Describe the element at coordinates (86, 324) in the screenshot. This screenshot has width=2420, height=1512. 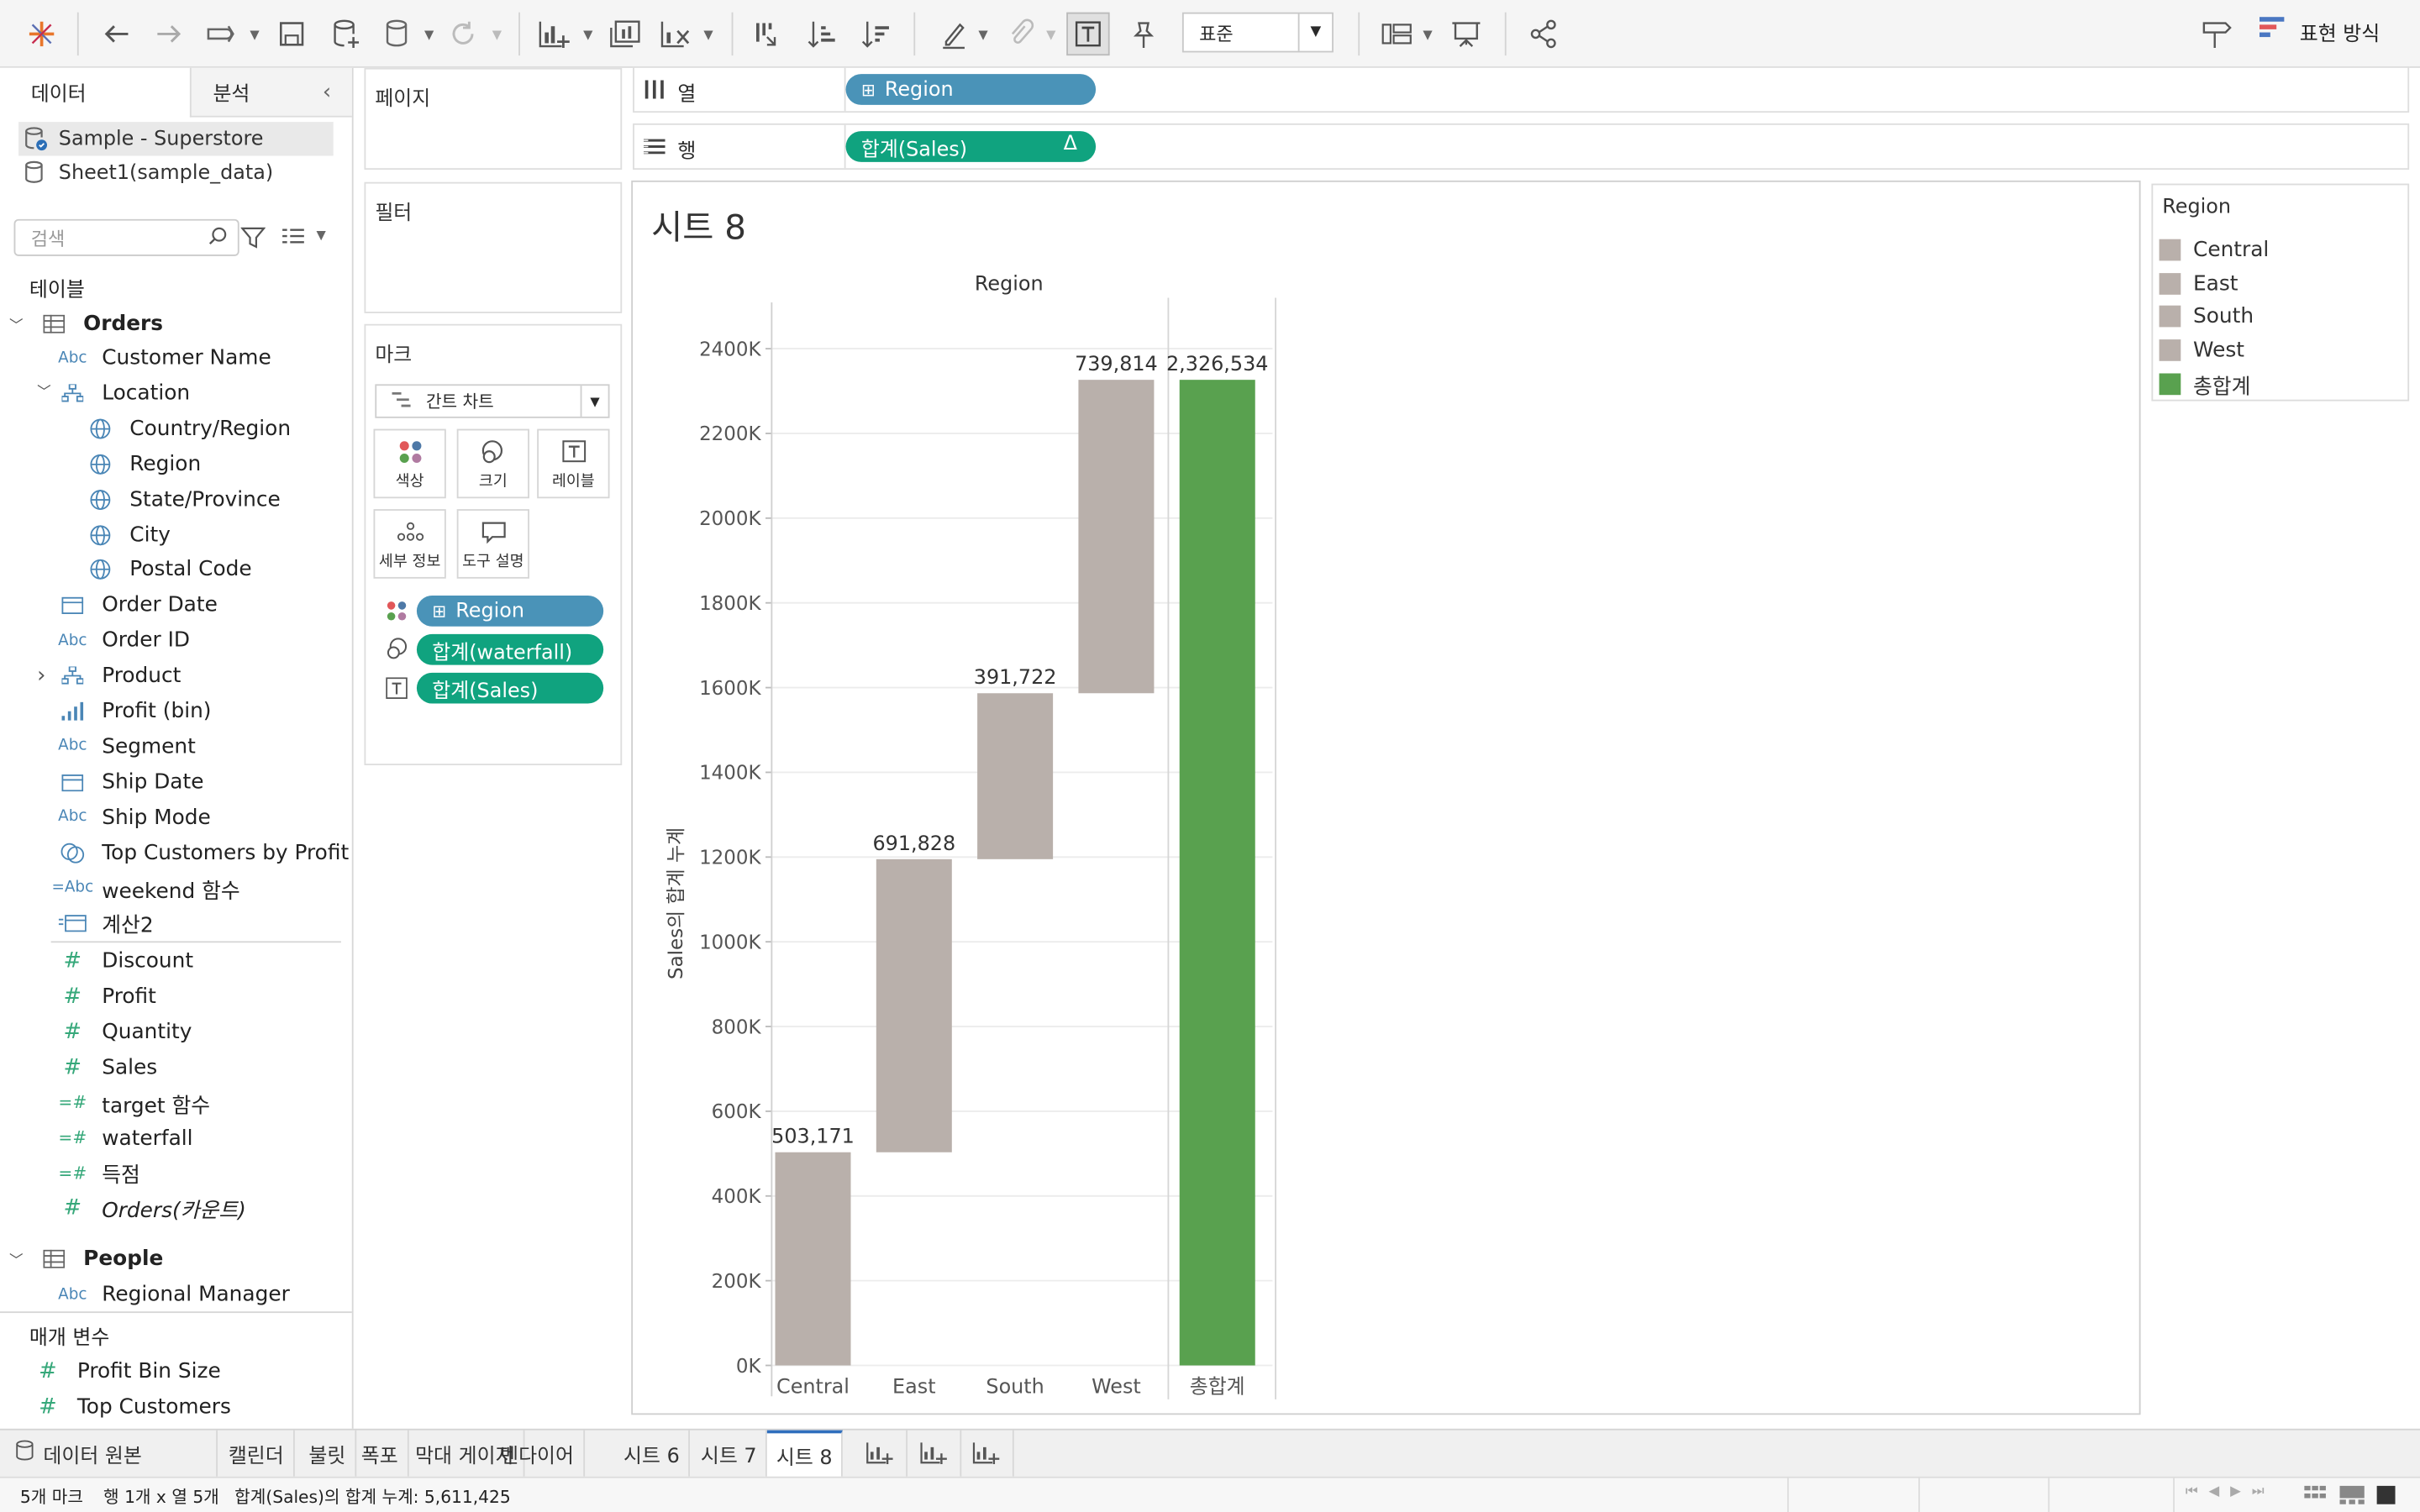
I see `table-orders: ﹀ Orders` at that location.